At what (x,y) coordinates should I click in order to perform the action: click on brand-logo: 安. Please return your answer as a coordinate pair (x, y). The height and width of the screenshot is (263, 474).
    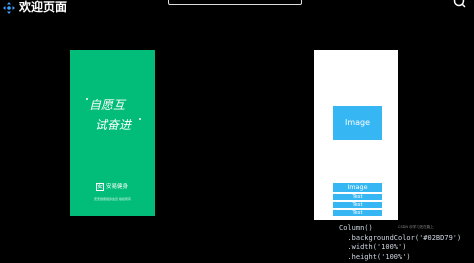
    Looking at the image, I should click on (100, 186).